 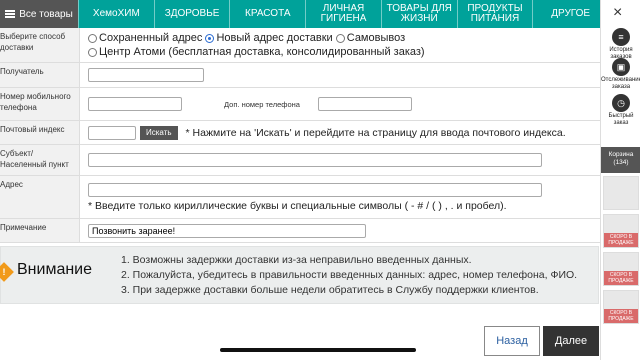 I want to click on address-label: Адрес, so click(x=40, y=197).